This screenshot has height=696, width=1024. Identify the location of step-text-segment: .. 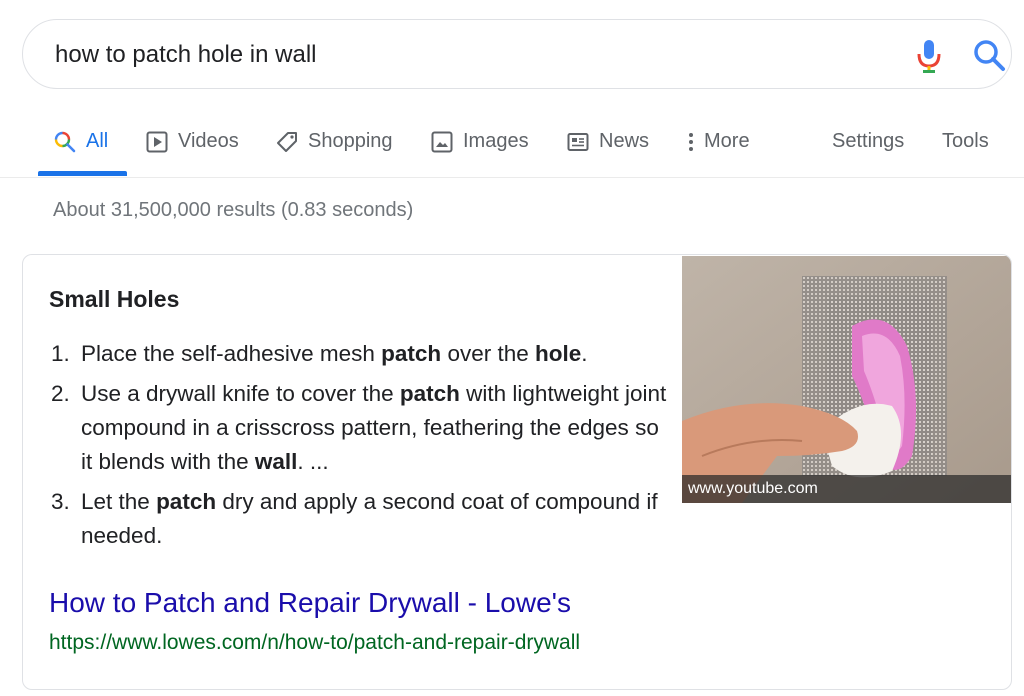
(584, 353).